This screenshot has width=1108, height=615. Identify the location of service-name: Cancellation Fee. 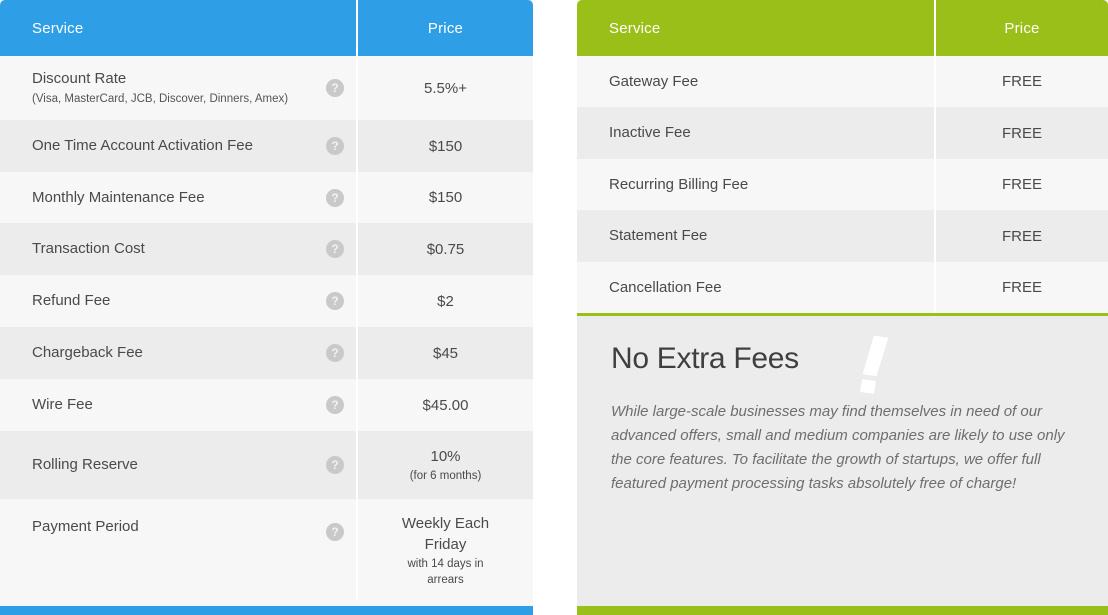
(665, 287).